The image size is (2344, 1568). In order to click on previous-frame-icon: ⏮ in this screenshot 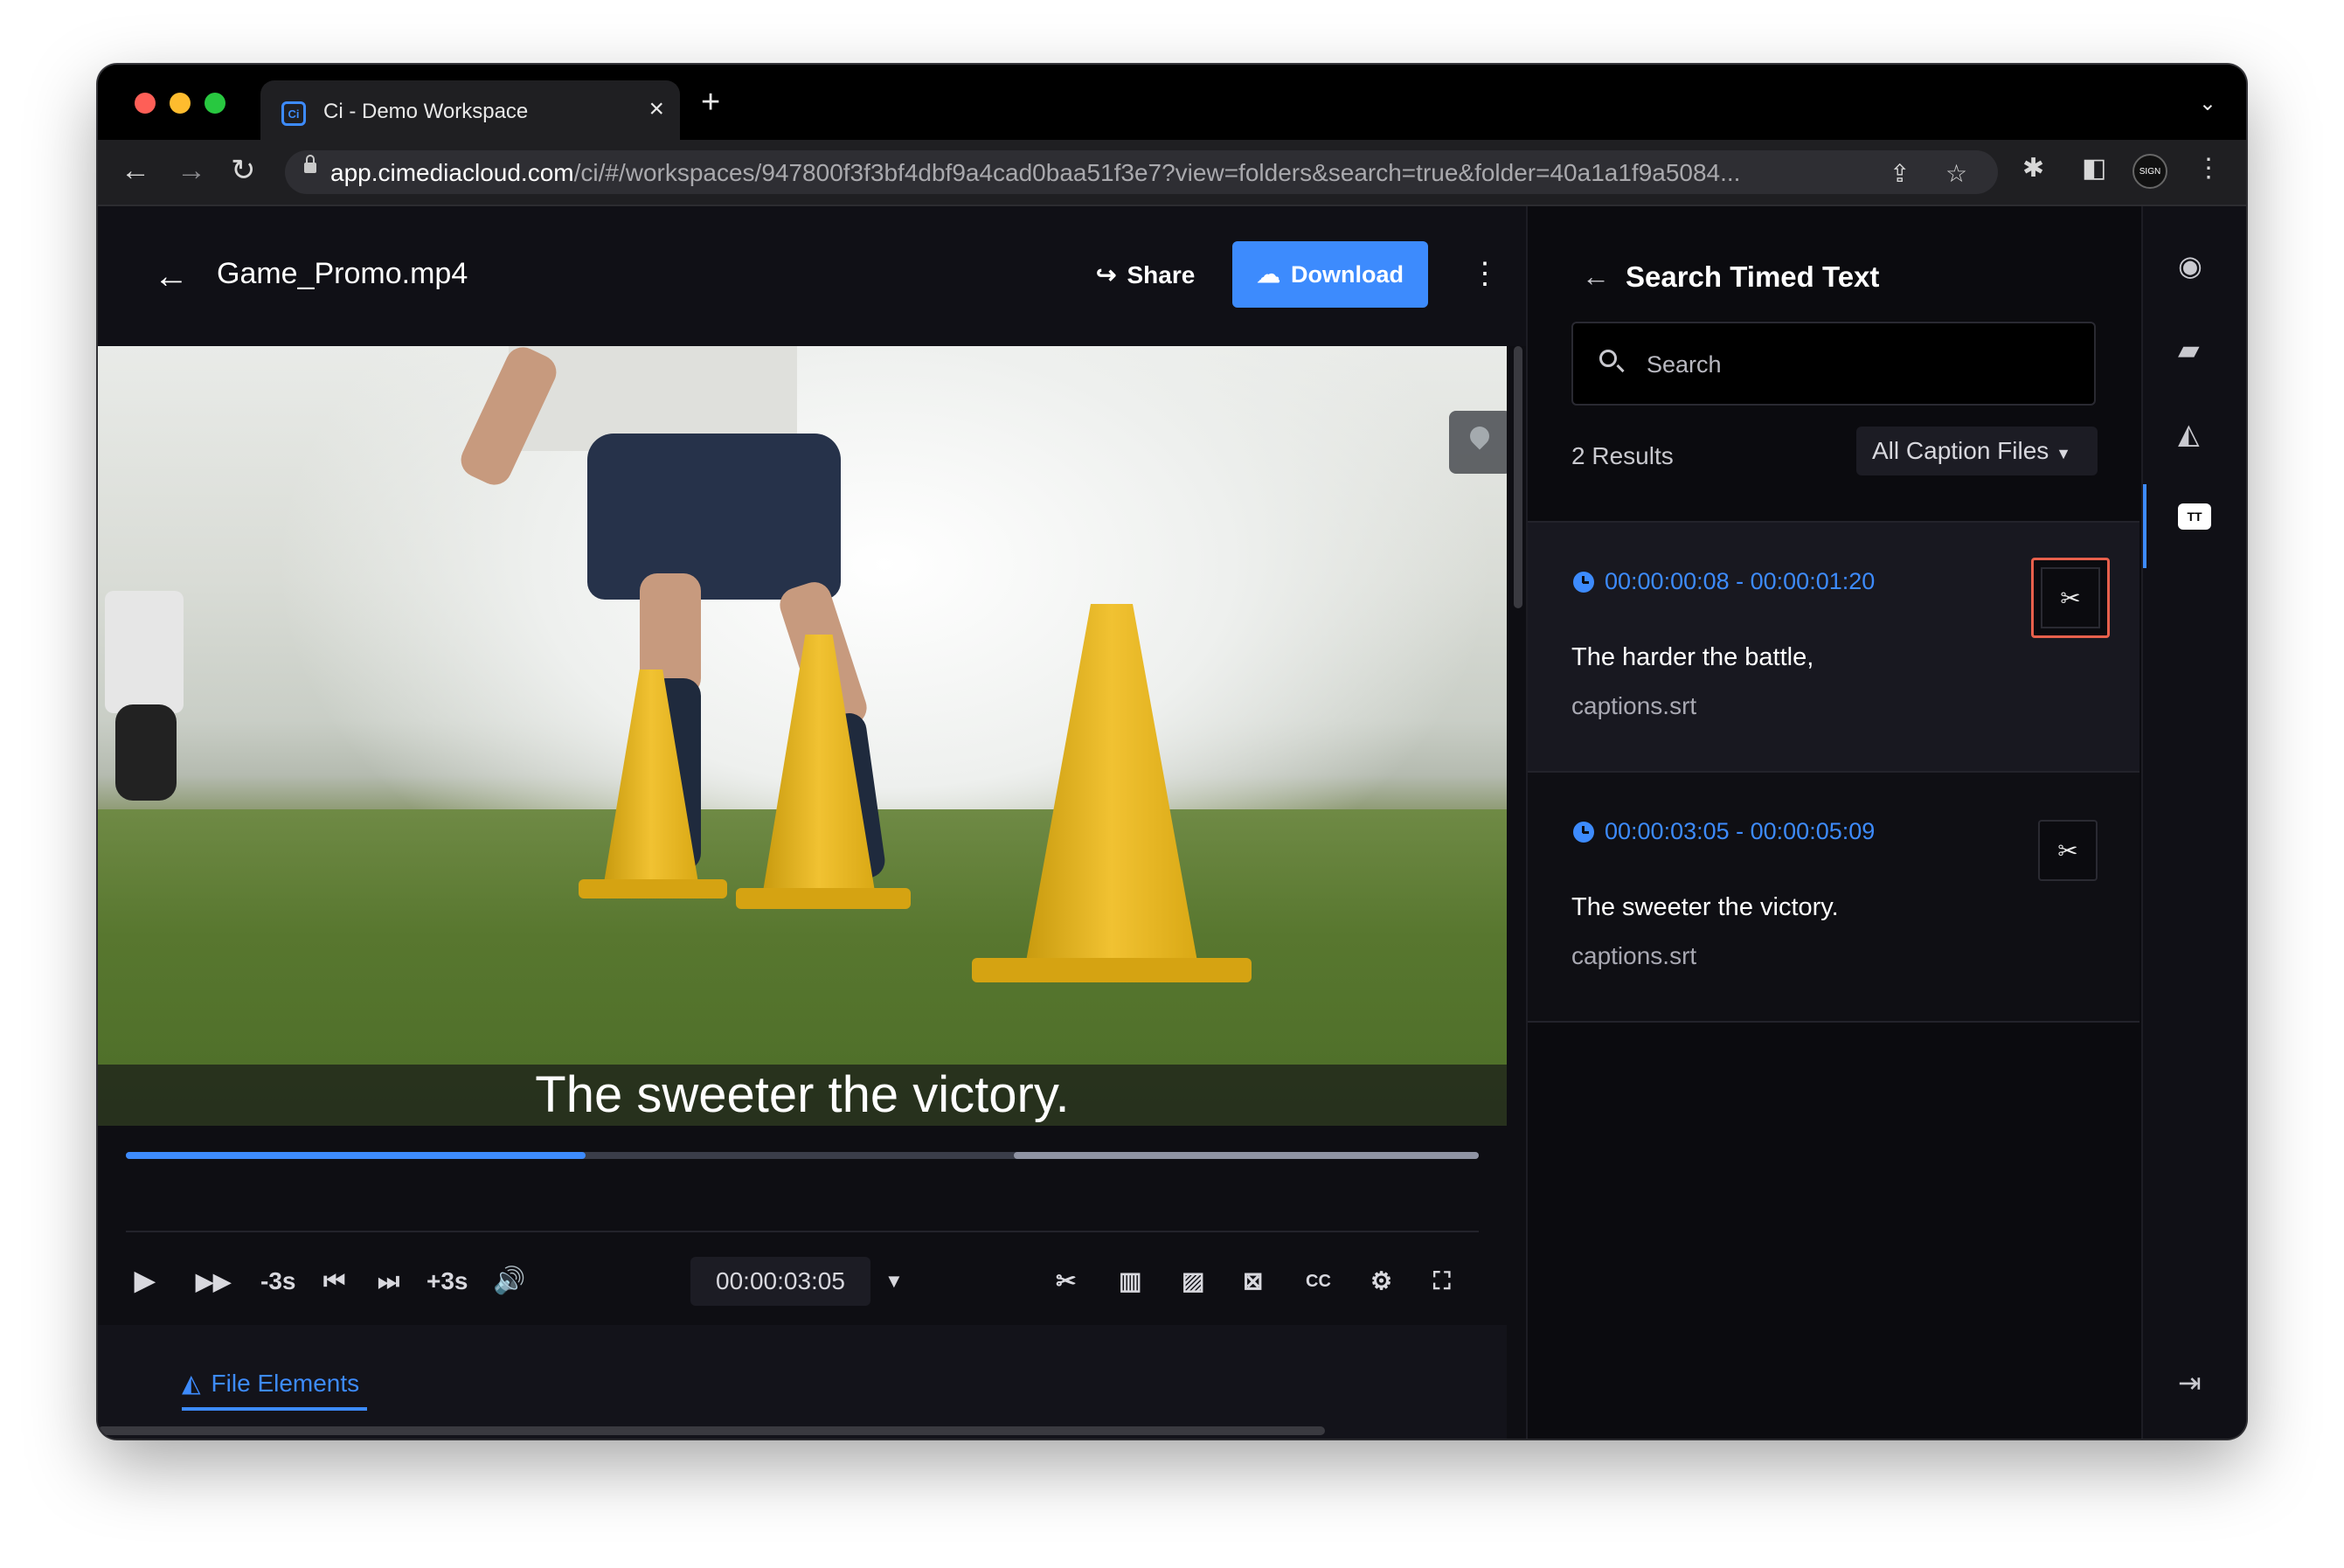, I will do `click(334, 1281)`.